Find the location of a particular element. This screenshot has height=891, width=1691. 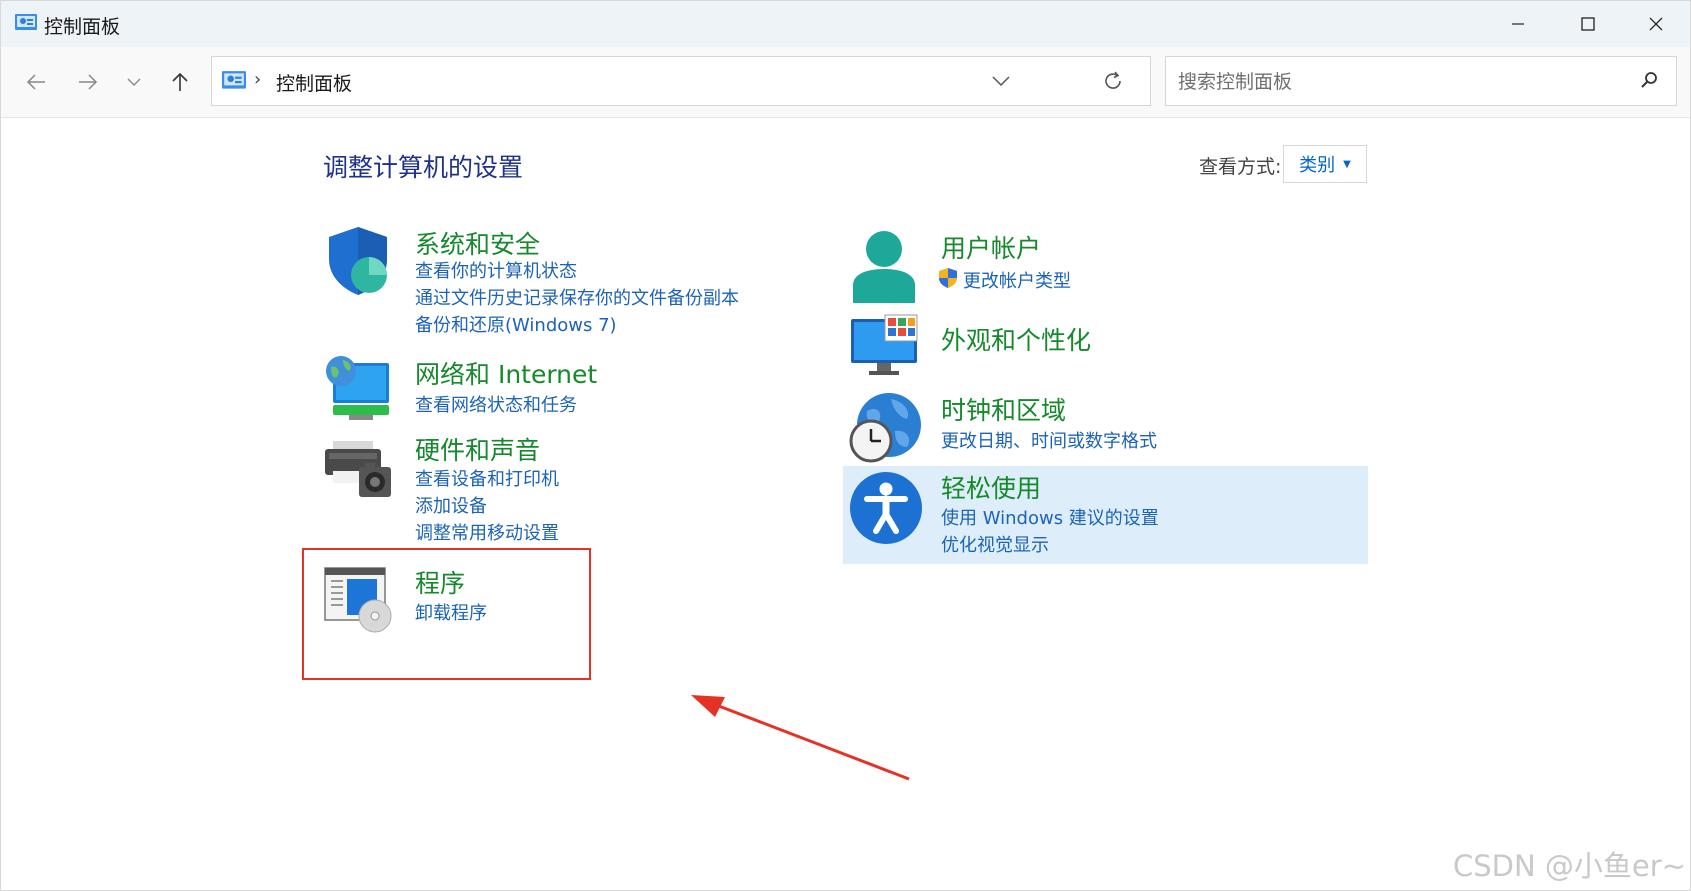

uac-shield-icon is located at coordinates (948, 278).